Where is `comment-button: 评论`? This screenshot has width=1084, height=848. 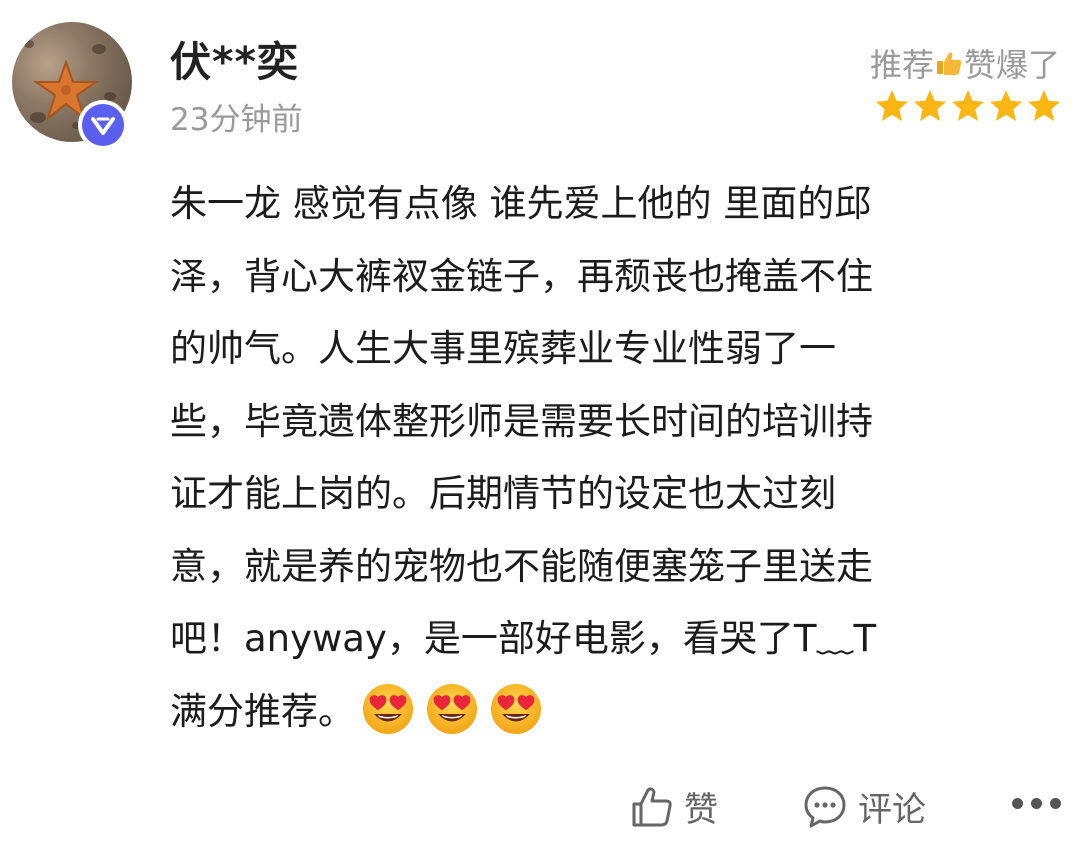 comment-button: 评论 is located at coordinates (864, 806).